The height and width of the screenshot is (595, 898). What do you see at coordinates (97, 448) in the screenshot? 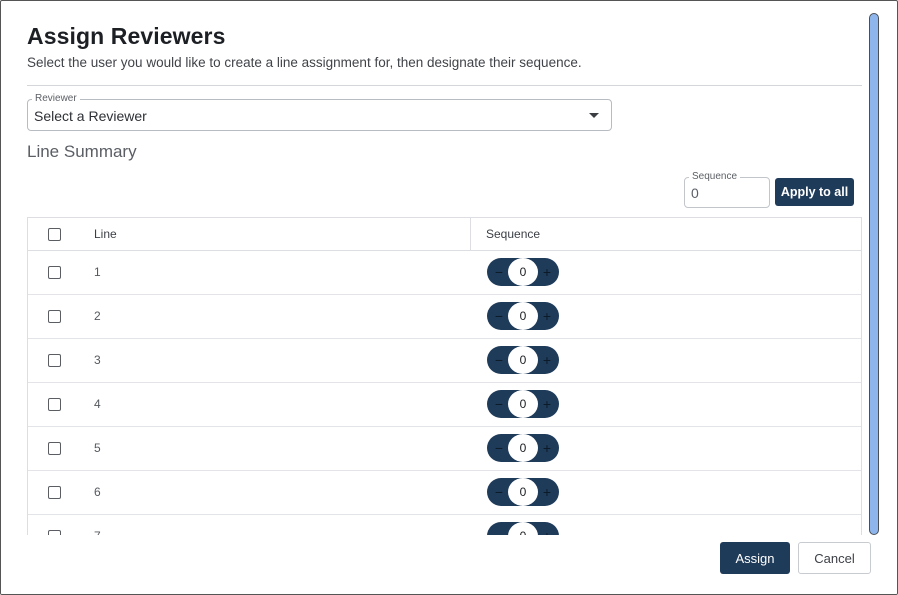
I see `row-line-number: 5` at bounding box center [97, 448].